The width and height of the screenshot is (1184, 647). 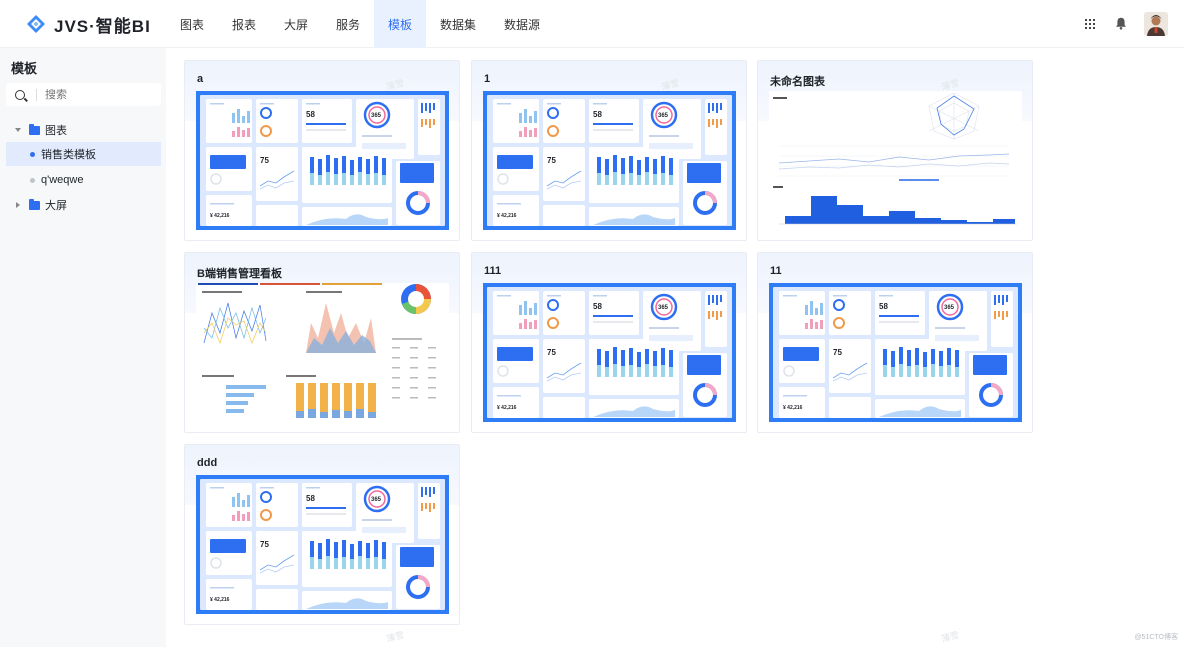 I want to click on nav-services: 服务, so click(x=348, y=24).